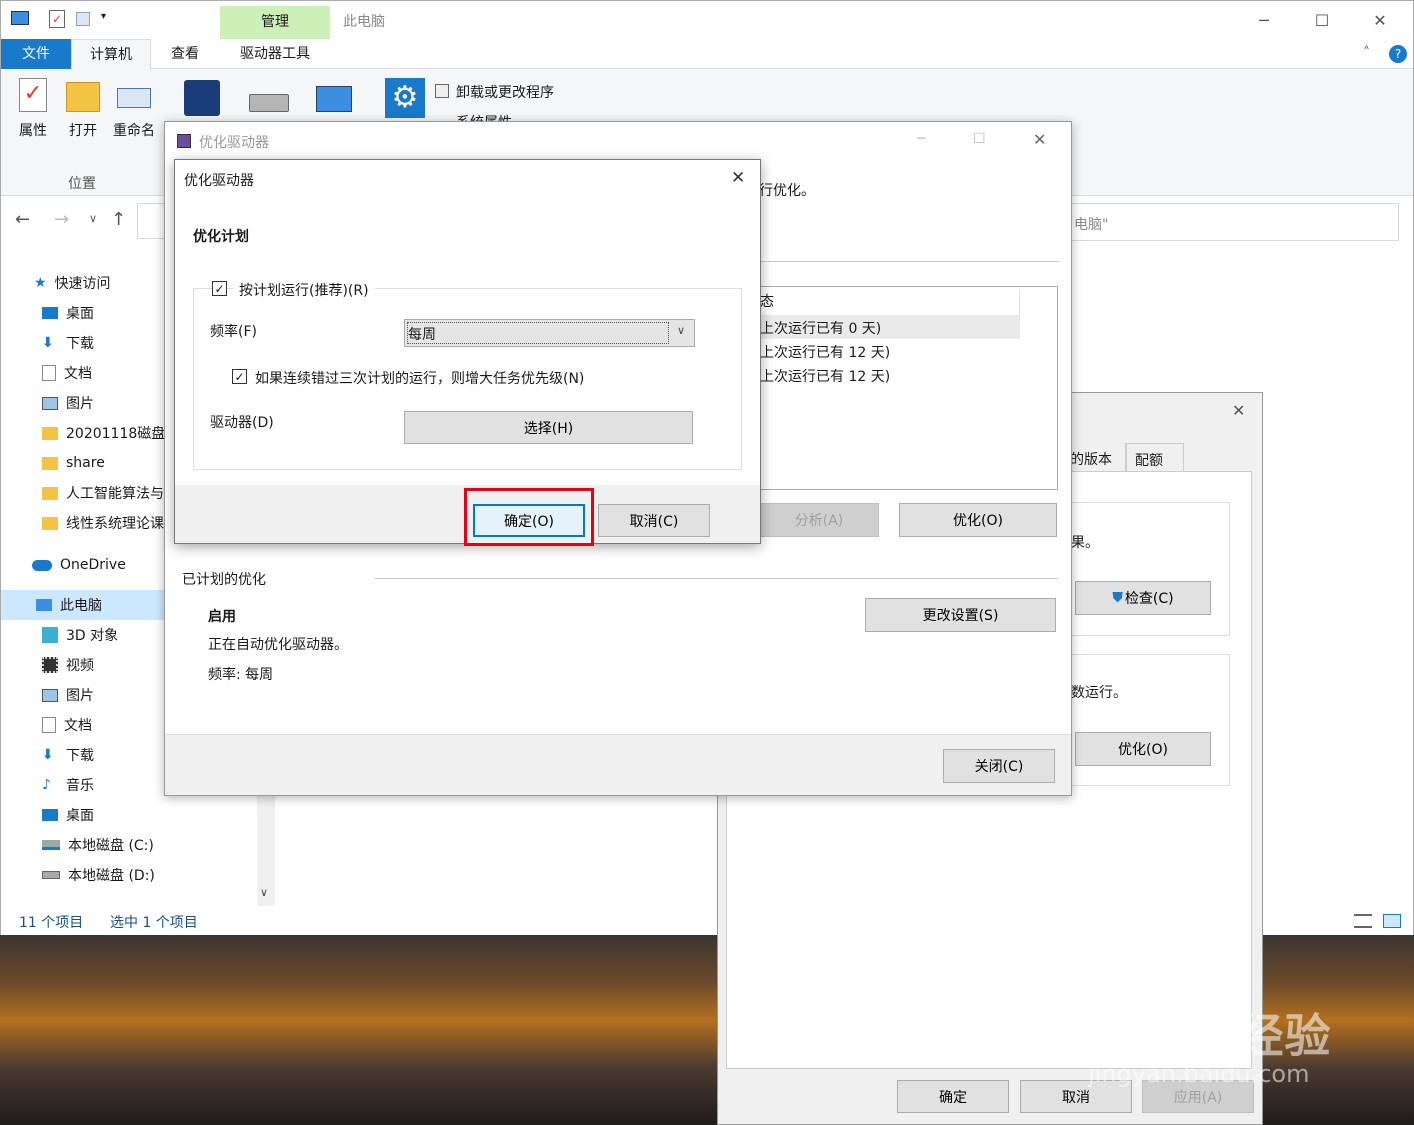 This screenshot has width=1414, height=1125. I want to click on nav-label: 线性系统理论课, so click(115, 524).